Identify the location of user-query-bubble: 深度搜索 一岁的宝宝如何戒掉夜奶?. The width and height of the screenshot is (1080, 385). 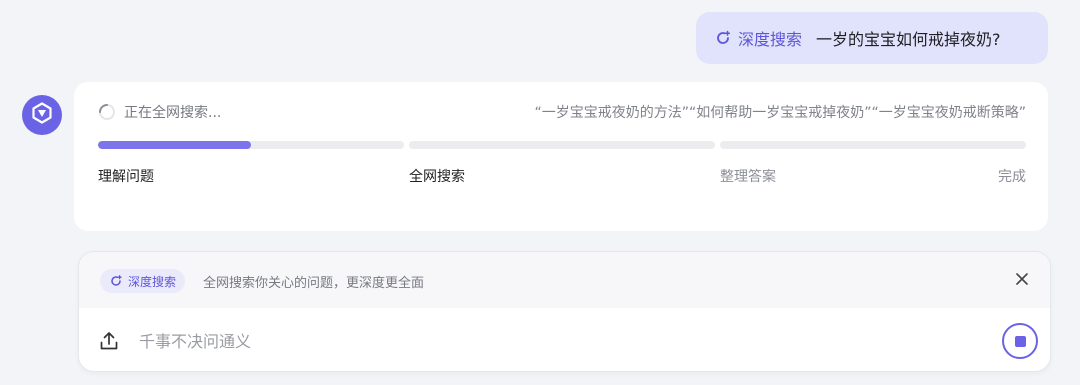
(872, 38).